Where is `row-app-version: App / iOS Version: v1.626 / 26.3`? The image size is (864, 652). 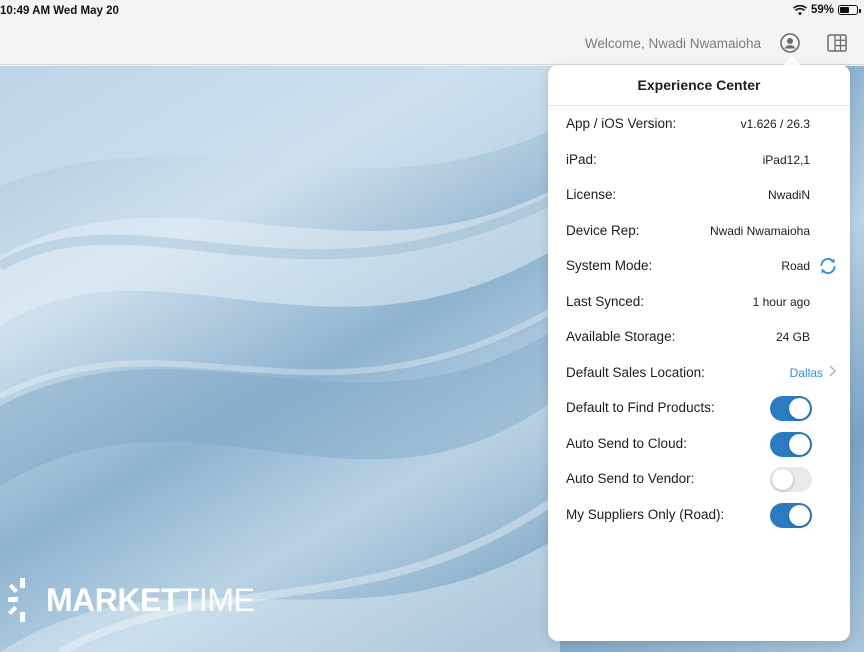
row-app-version: App / iOS Version: v1.626 / 26.3 is located at coordinates (699, 124).